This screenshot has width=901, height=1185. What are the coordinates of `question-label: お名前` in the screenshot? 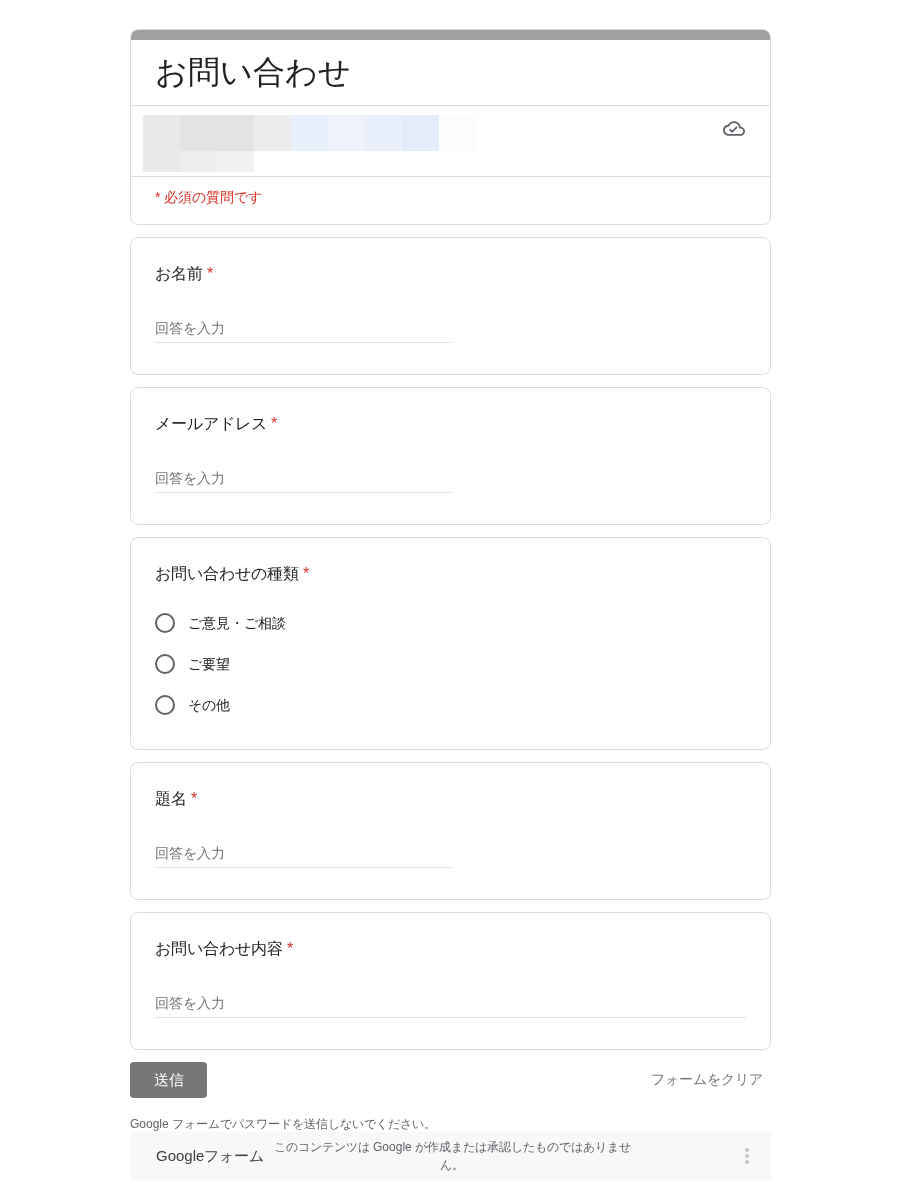 It's located at (179, 274).